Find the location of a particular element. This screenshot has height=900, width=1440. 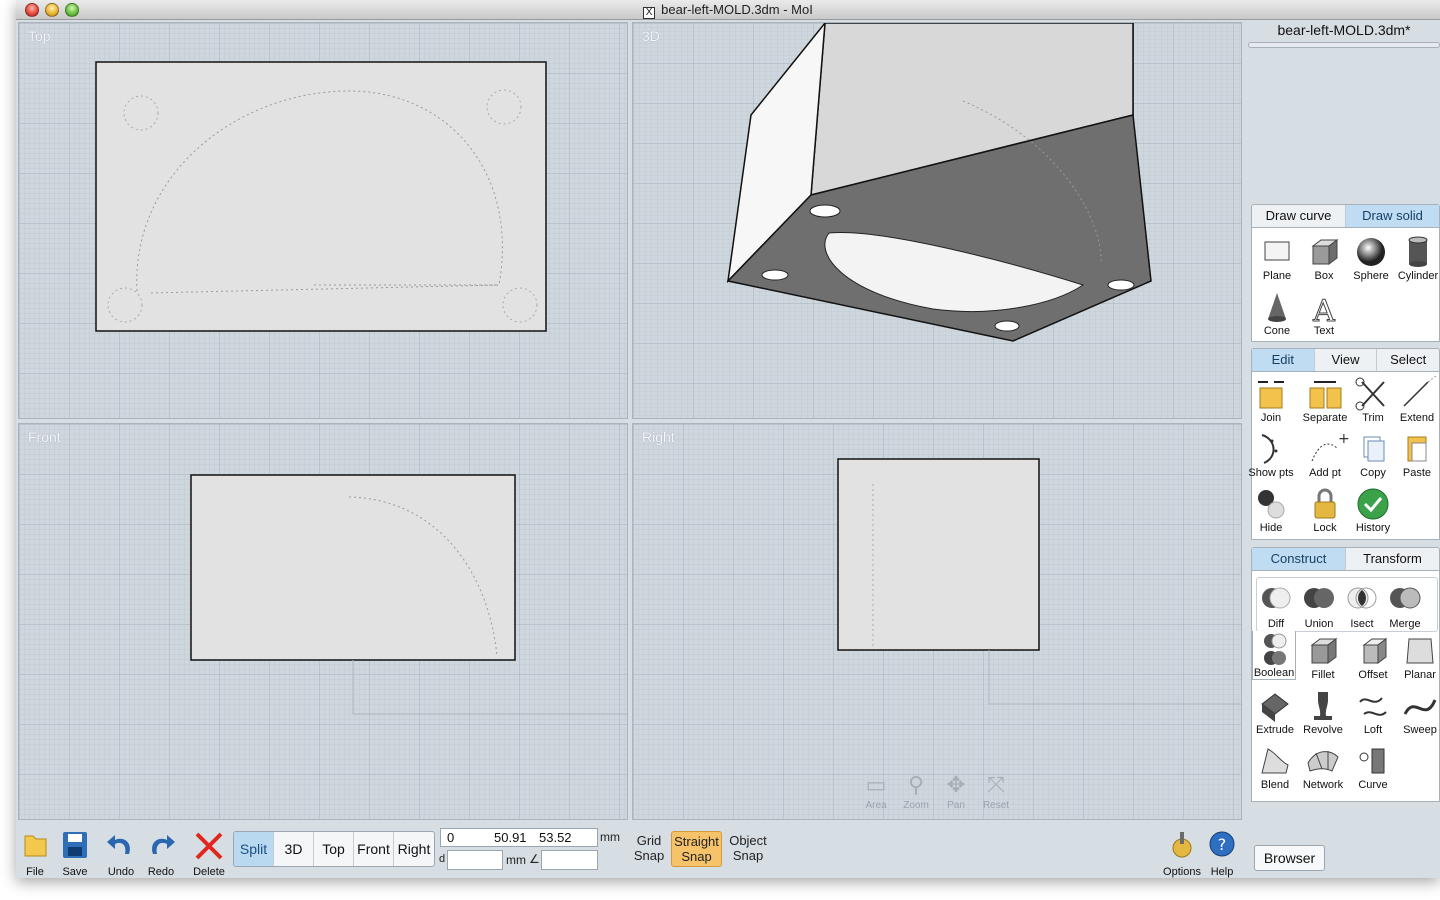

show-points-icon is located at coordinates (1269, 449).